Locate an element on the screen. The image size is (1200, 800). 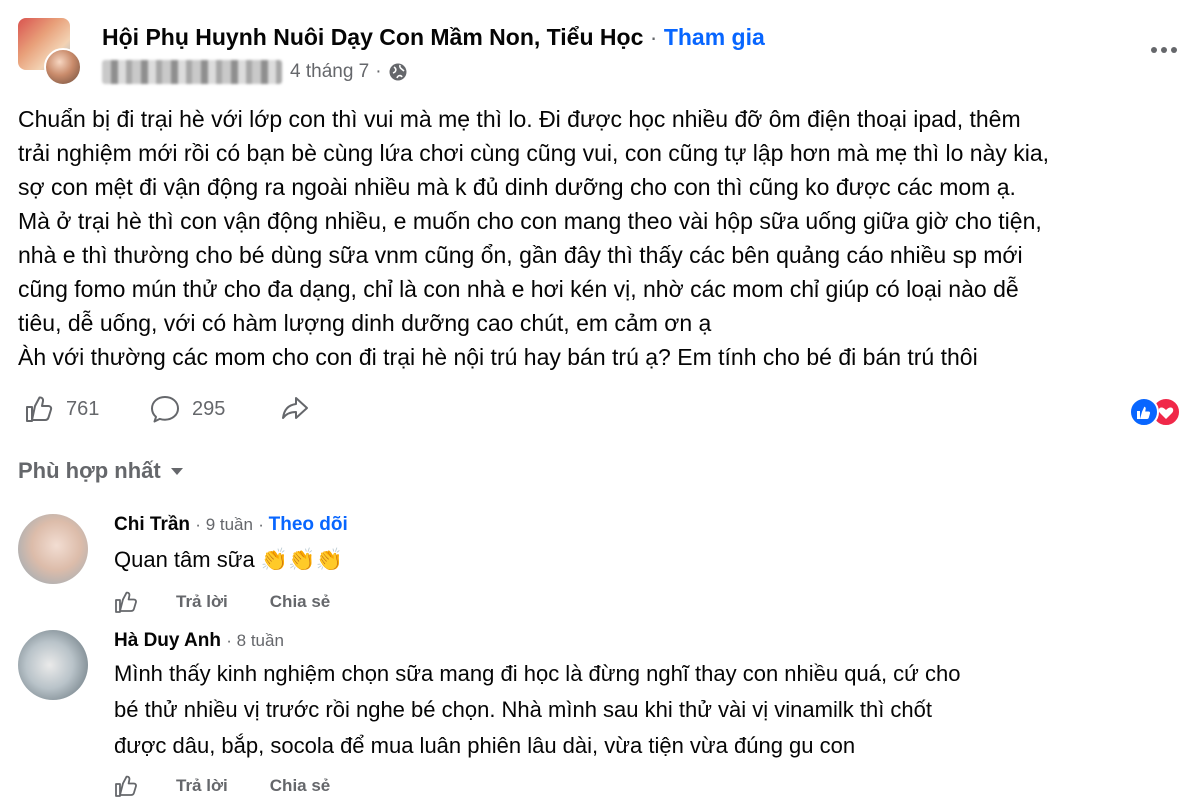
comment-button: 295 is located at coordinates (186, 409).